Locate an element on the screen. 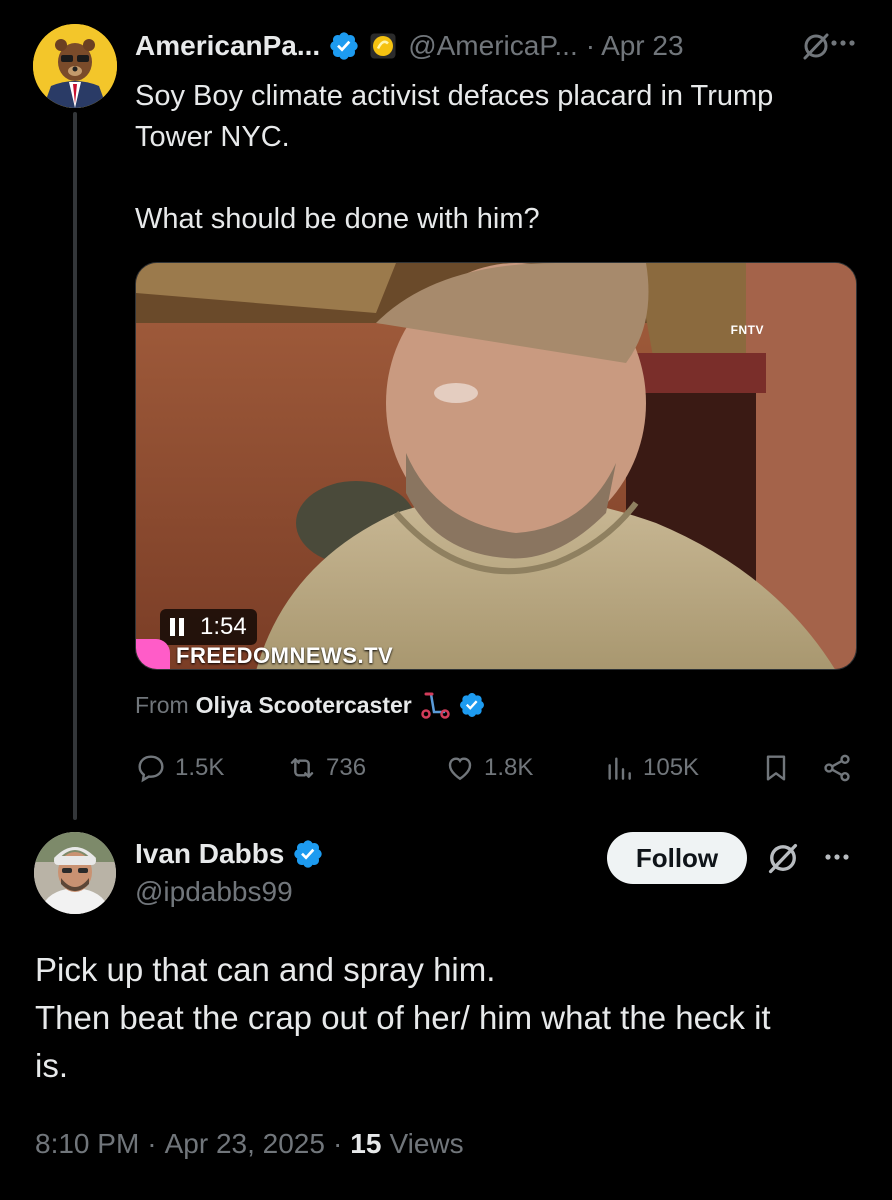 Image resolution: width=892 pixels, height=1200 pixels. reply-views-count: 15 is located at coordinates (365, 1144).